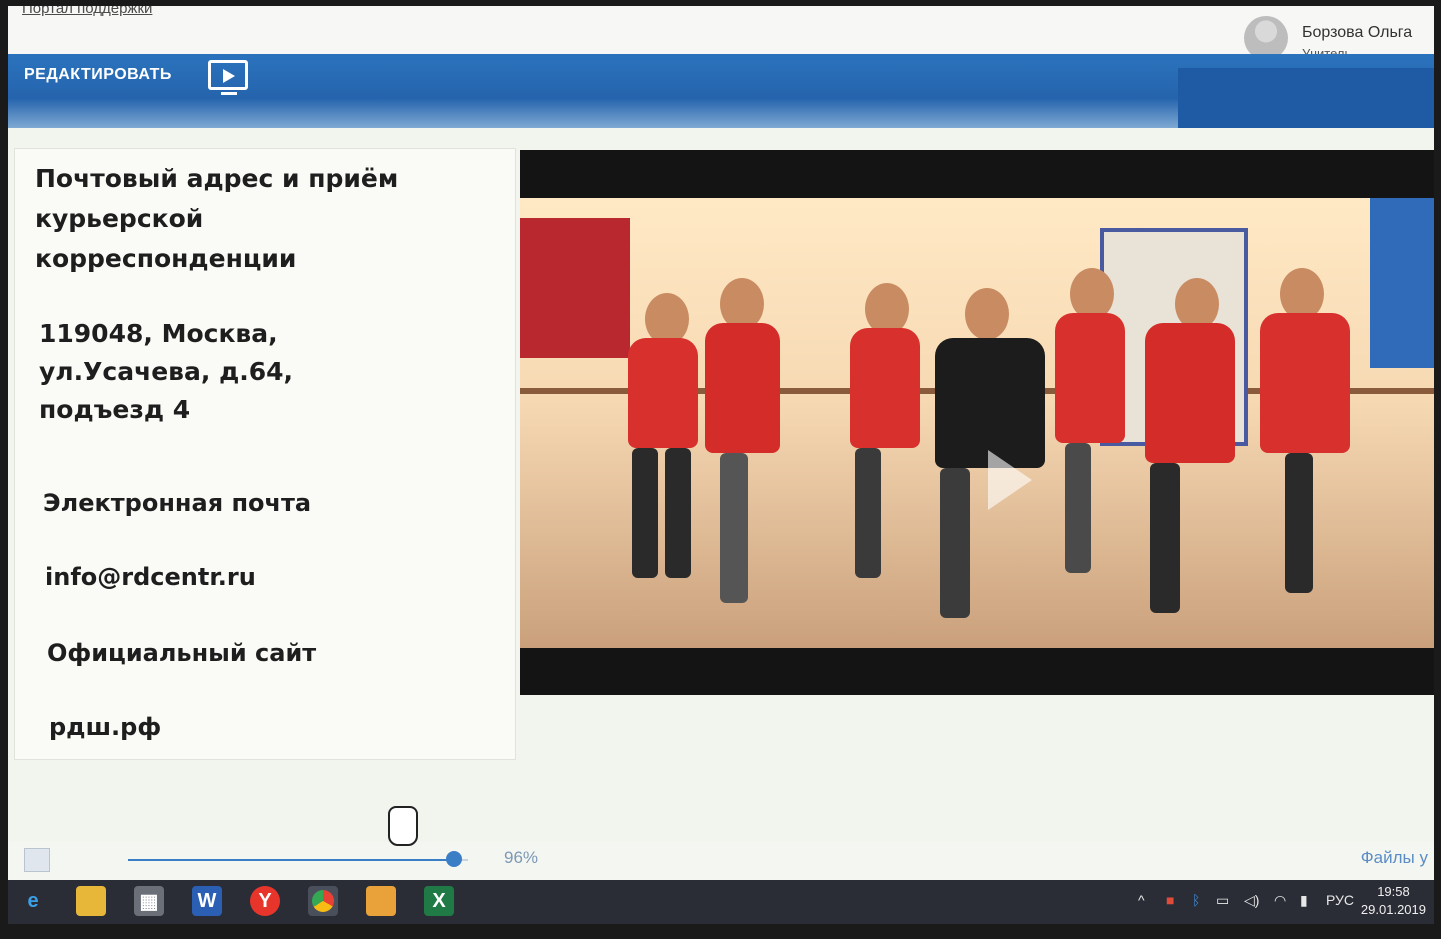 The width and height of the screenshot is (1441, 939). What do you see at coordinates (1170, 900) in the screenshot?
I see `antivirus-icon: ■` at bounding box center [1170, 900].